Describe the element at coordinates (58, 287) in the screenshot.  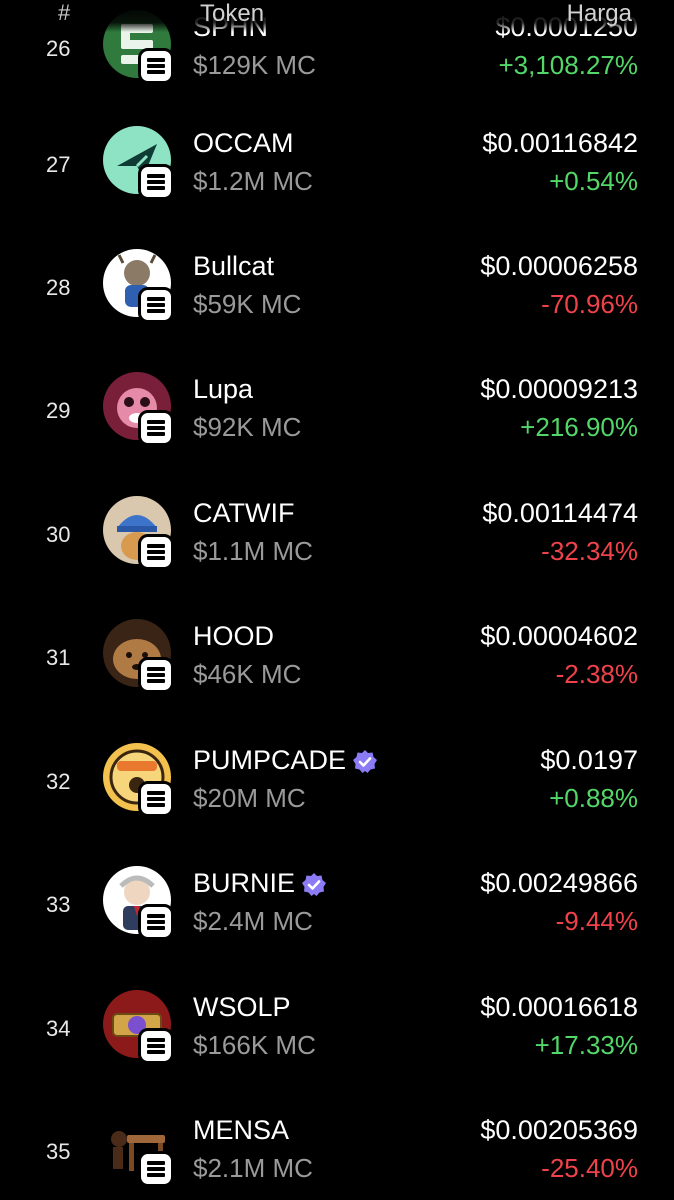
I see `token-rank: 28` at that location.